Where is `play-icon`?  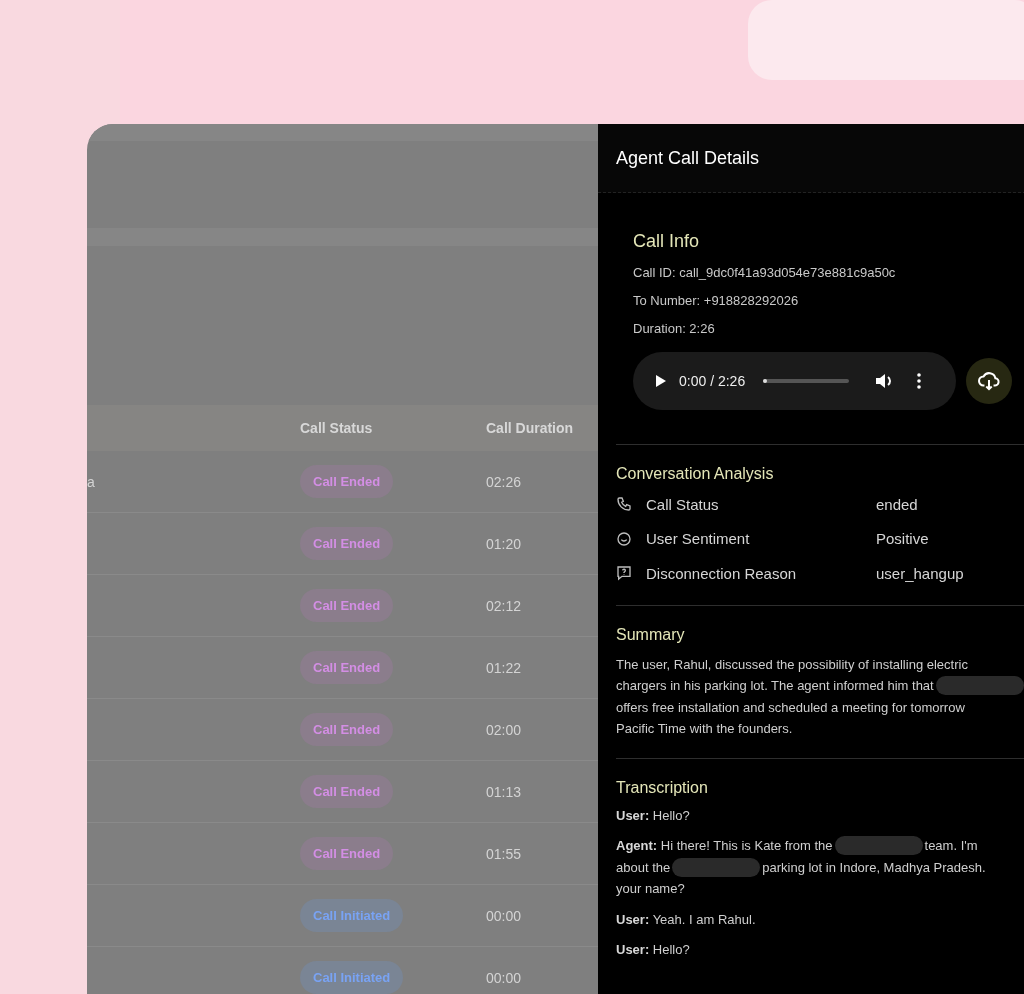
play-icon is located at coordinates (661, 381).